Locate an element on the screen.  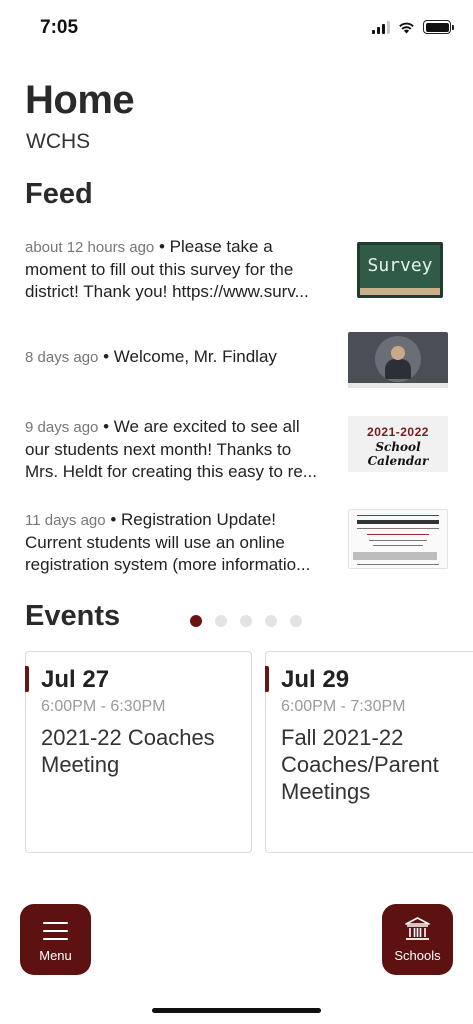
event-name: Fall 2021-22 Coaches/Parent Meetings is located at coordinates (360, 764).